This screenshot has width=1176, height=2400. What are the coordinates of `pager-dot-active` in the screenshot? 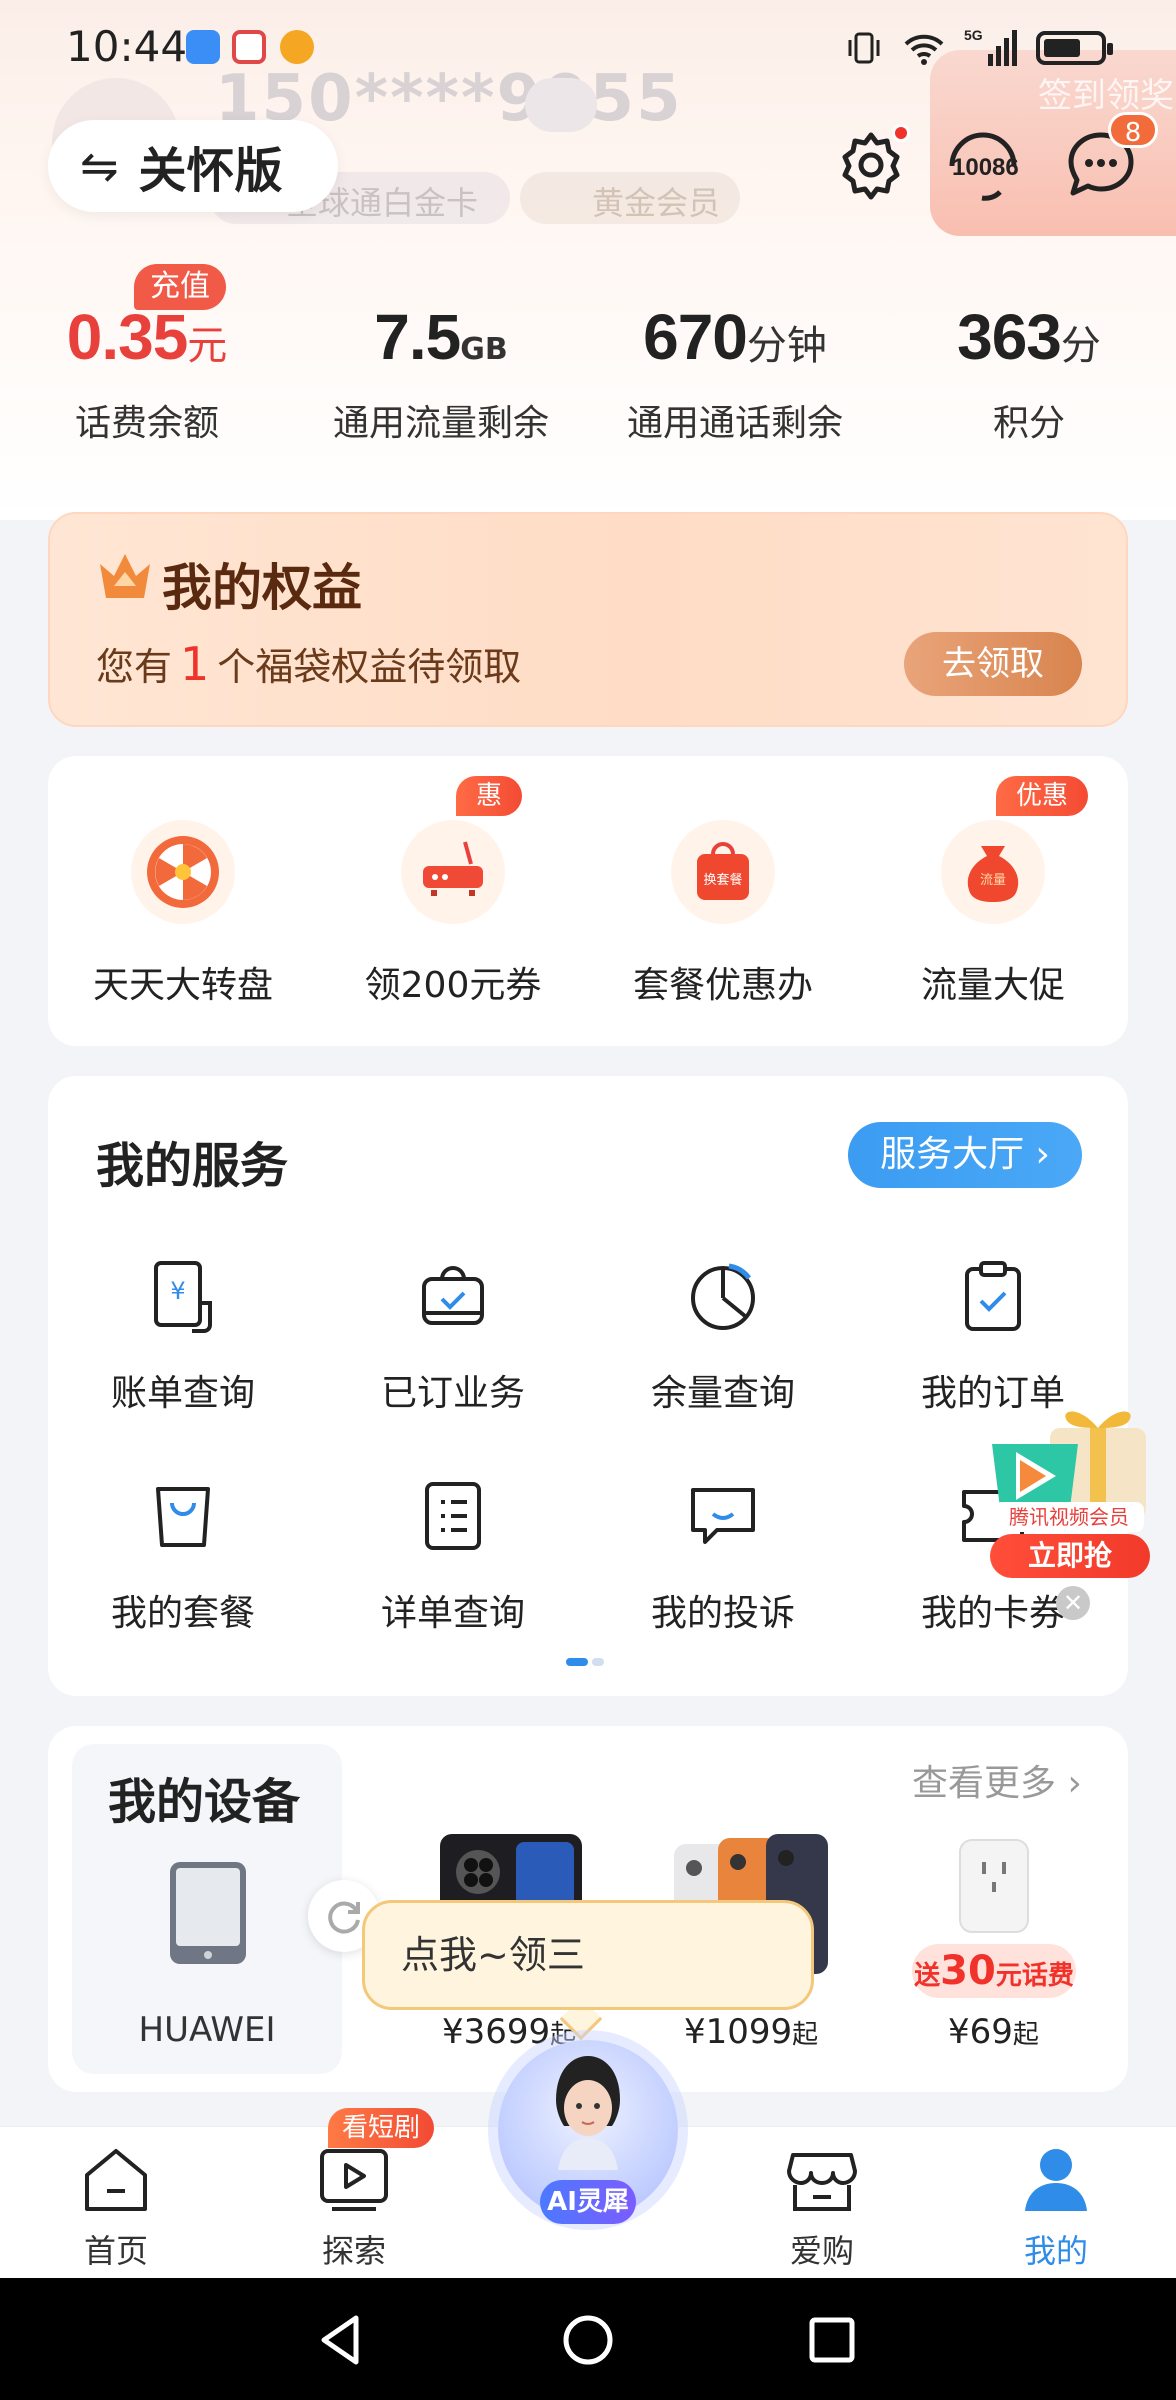 It's located at (577, 1662).